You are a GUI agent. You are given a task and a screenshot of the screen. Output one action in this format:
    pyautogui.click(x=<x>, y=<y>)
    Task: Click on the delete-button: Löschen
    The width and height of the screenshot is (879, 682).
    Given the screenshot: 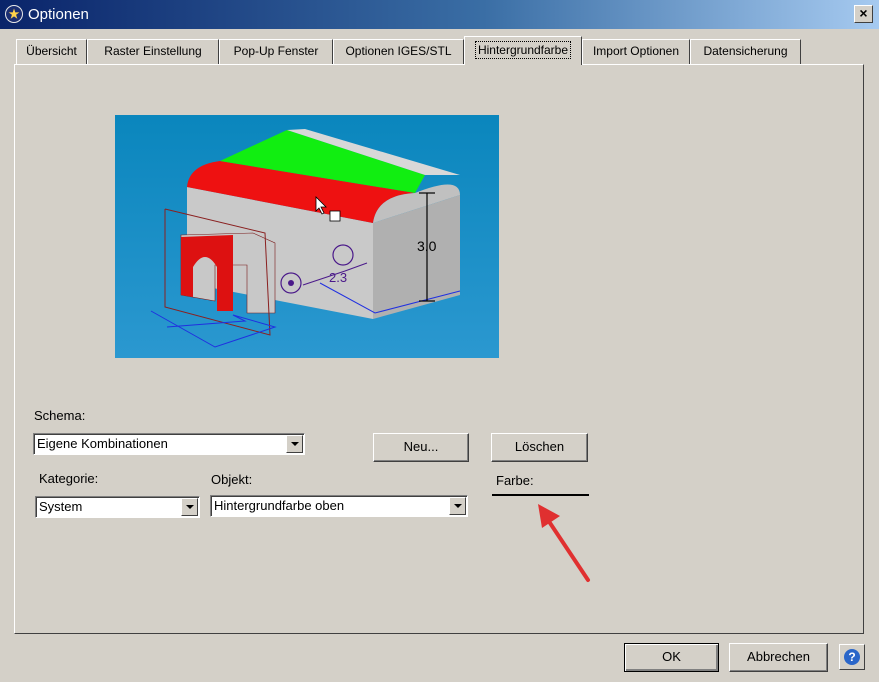 What is the action you would take?
    pyautogui.click(x=539, y=447)
    